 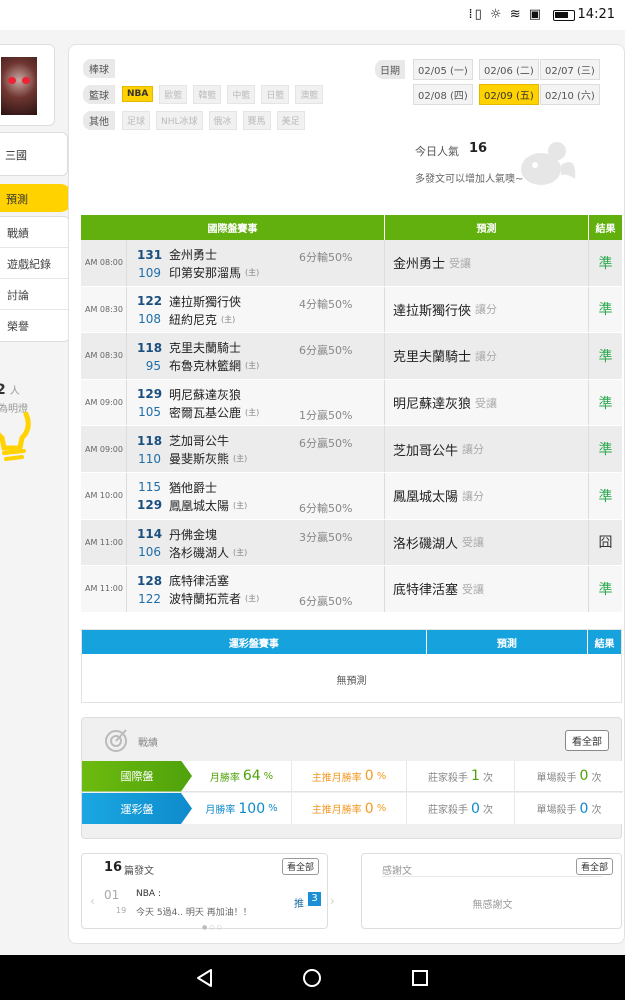 What do you see at coordinates (199, 552) in the screenshot?
I see `home-team: 洛杉磯湖人` at bounding box center [199, 552].